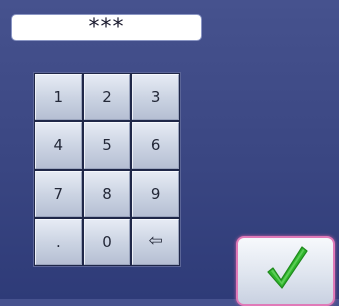 The height and width of the screenshot is (306, 339). I want to click on checkmark-icon, so click(287, 267).